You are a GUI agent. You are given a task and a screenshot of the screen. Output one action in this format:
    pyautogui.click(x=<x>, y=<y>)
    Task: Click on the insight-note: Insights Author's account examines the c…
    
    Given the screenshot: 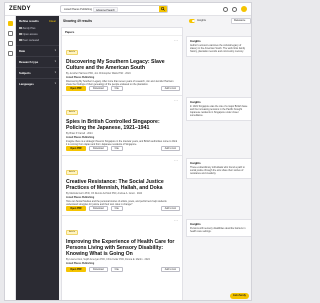 What is the action you would take?
    pyautogui.click(x=218, y=46)
    